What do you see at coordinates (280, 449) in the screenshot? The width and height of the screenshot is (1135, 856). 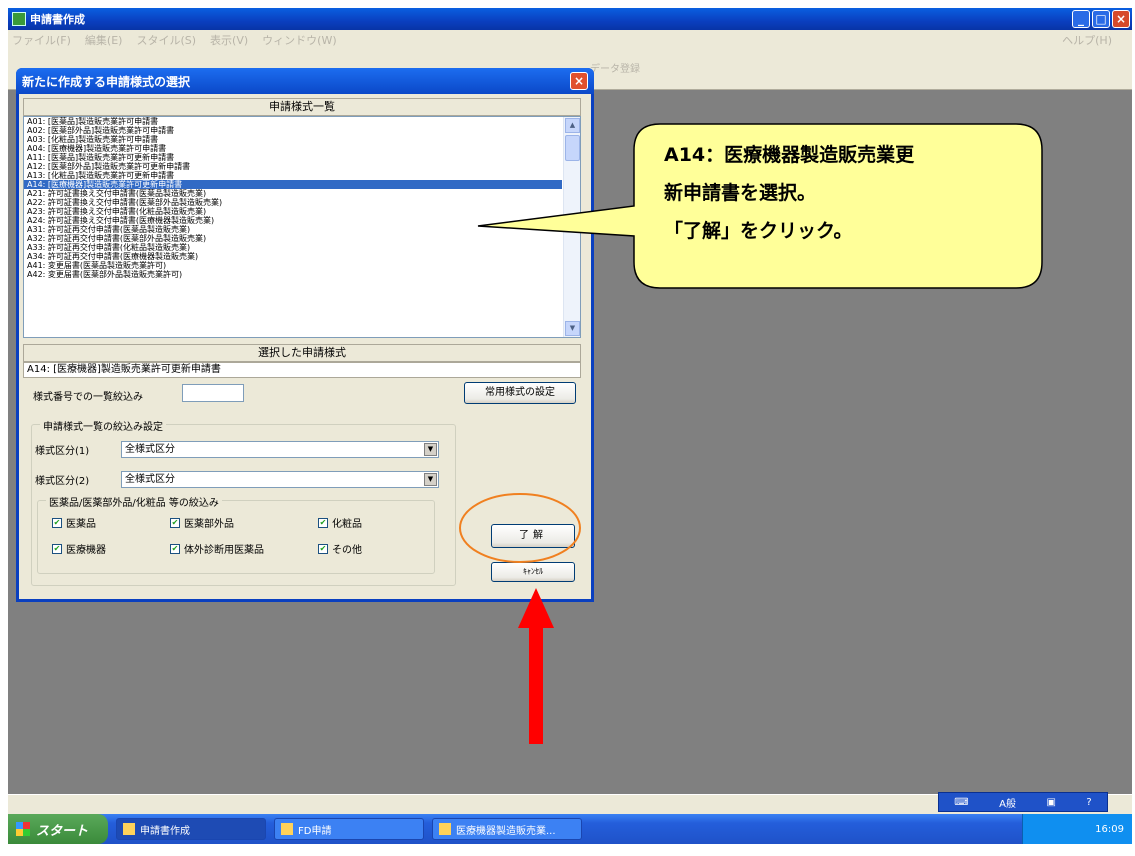 I see `form-type1-select: 全様式区分 ▼` at bounding box center [280, 449].